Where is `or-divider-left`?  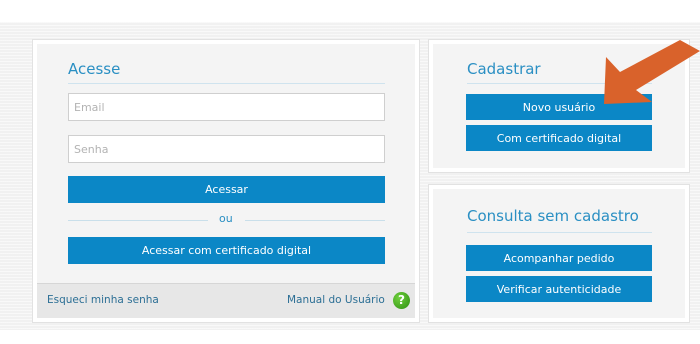 or-divider-left is located at coordinates (138, 220).